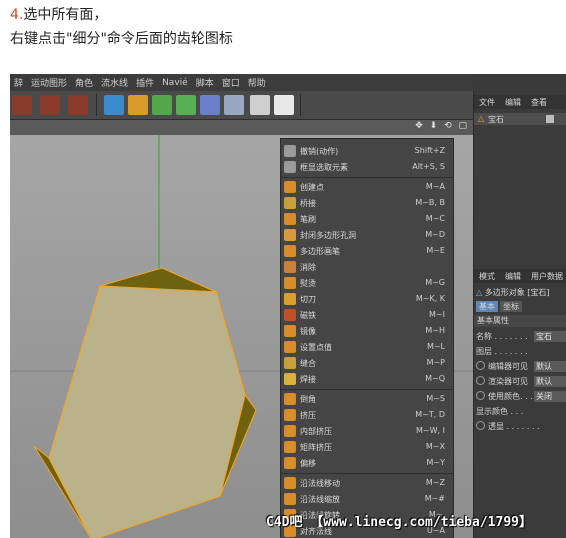 The width and height of the screenshot is (566, 538). Describe the element at coordinates (442, 126) in the screenshot. I see `viewport-nav-icons: ✥ ⬇ ⟲ ▢` at that location.